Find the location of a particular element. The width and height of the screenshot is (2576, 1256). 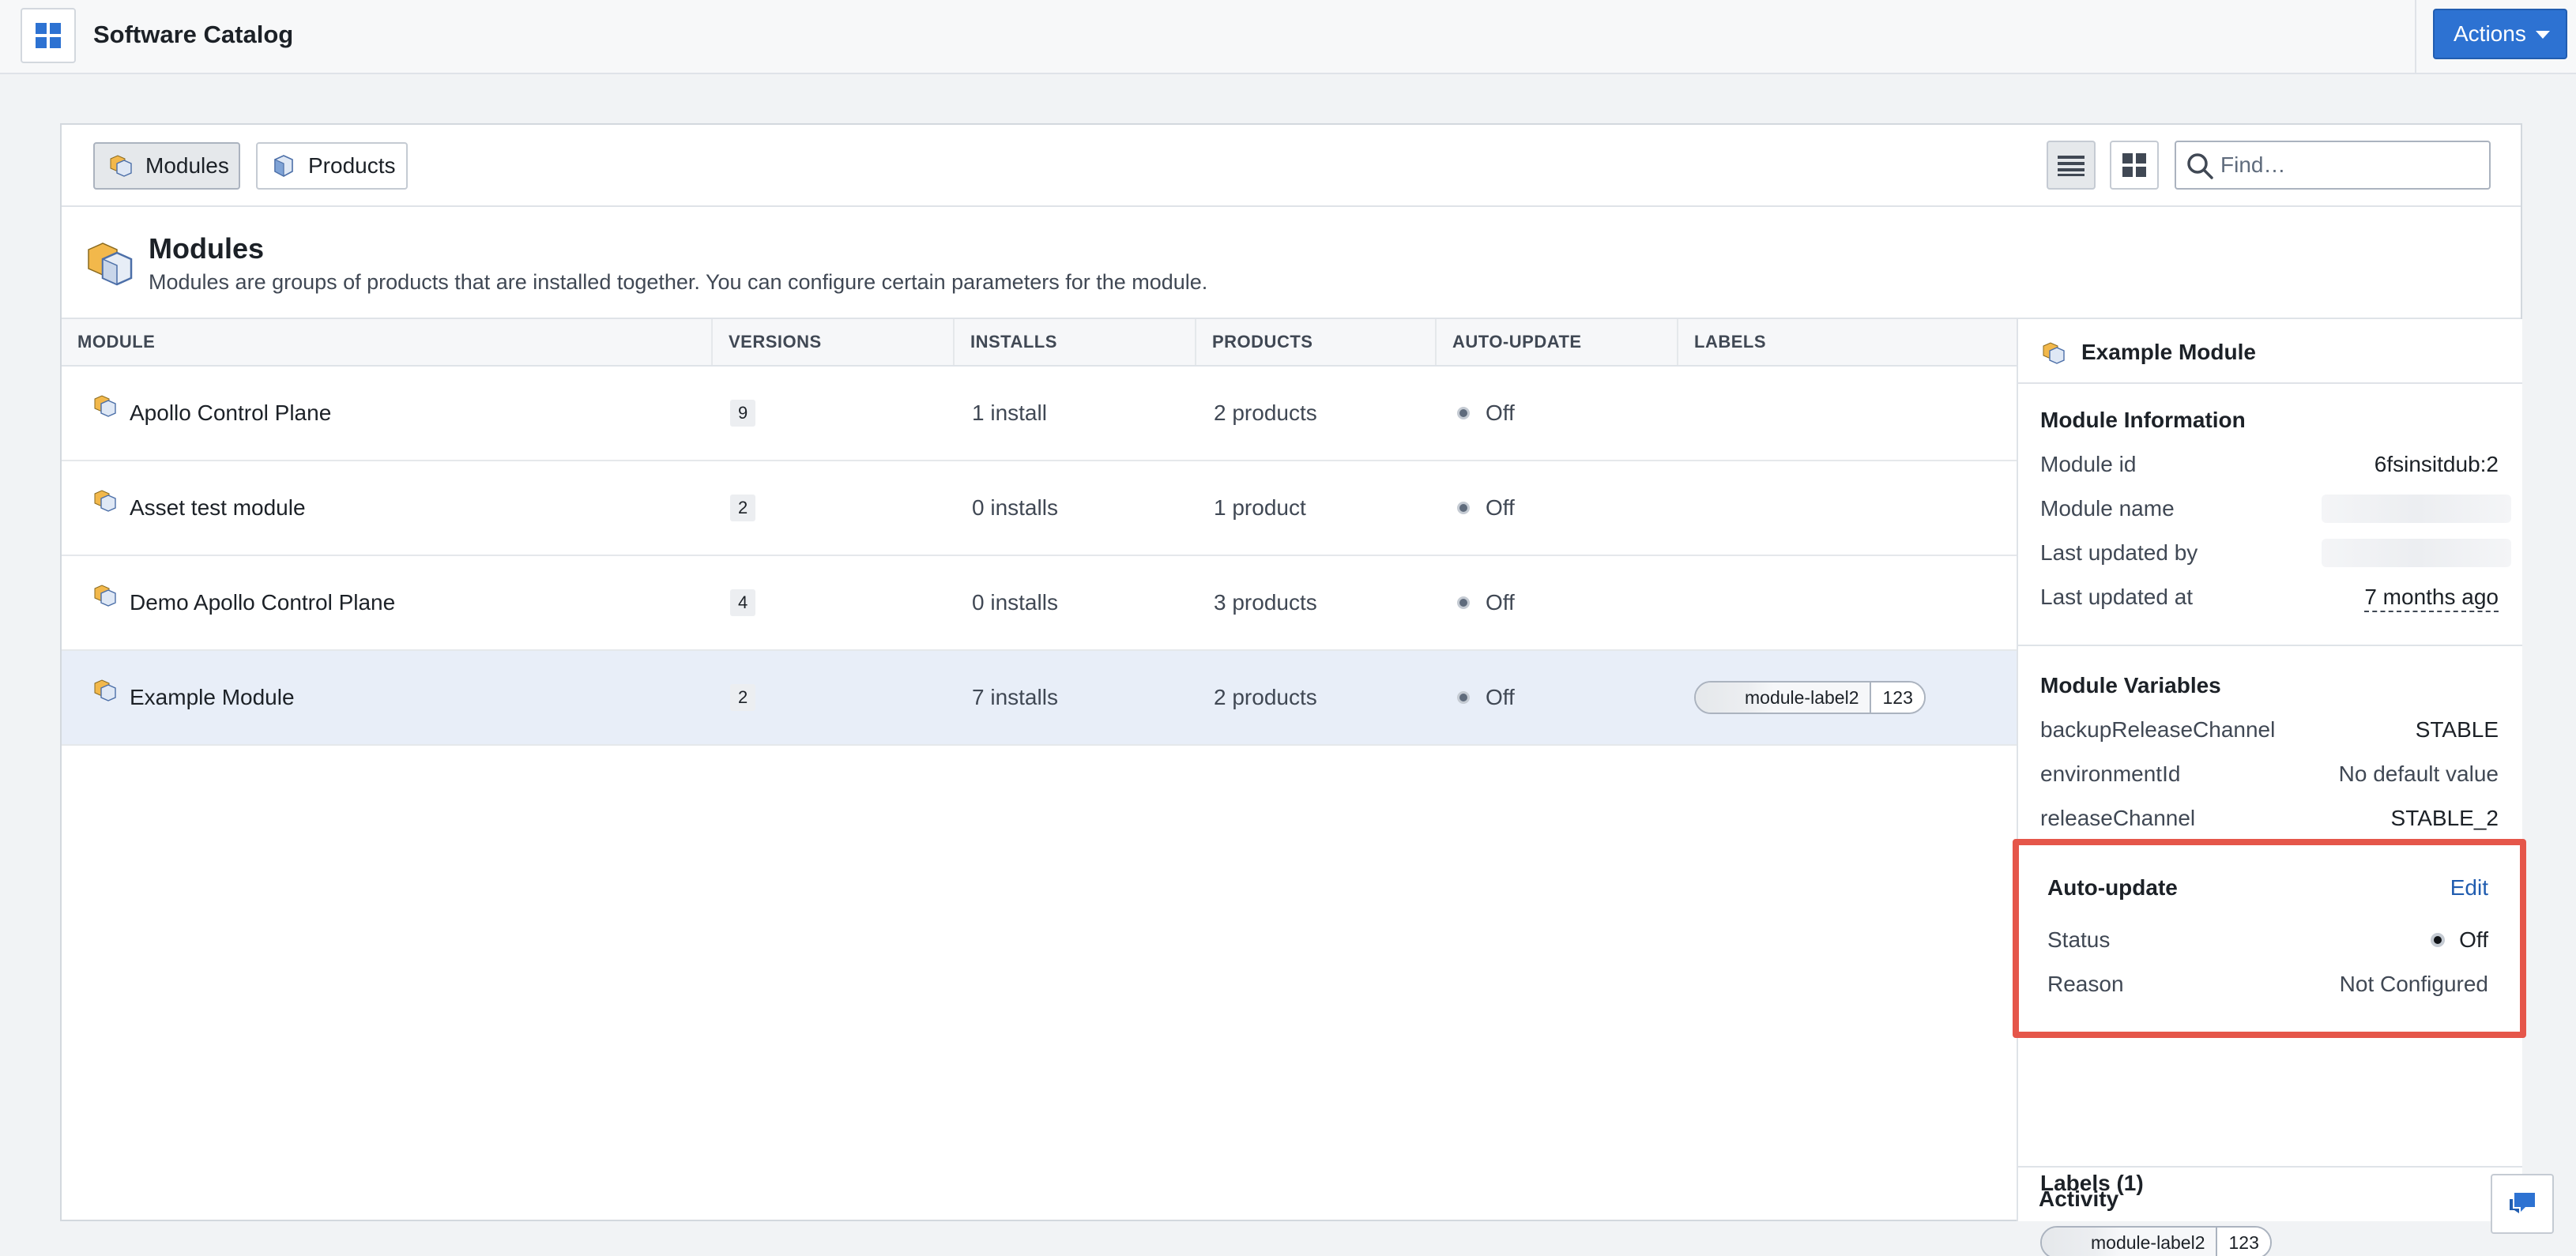

last-updated-by-label: Last updated by is located at coordinates (2119, 553).